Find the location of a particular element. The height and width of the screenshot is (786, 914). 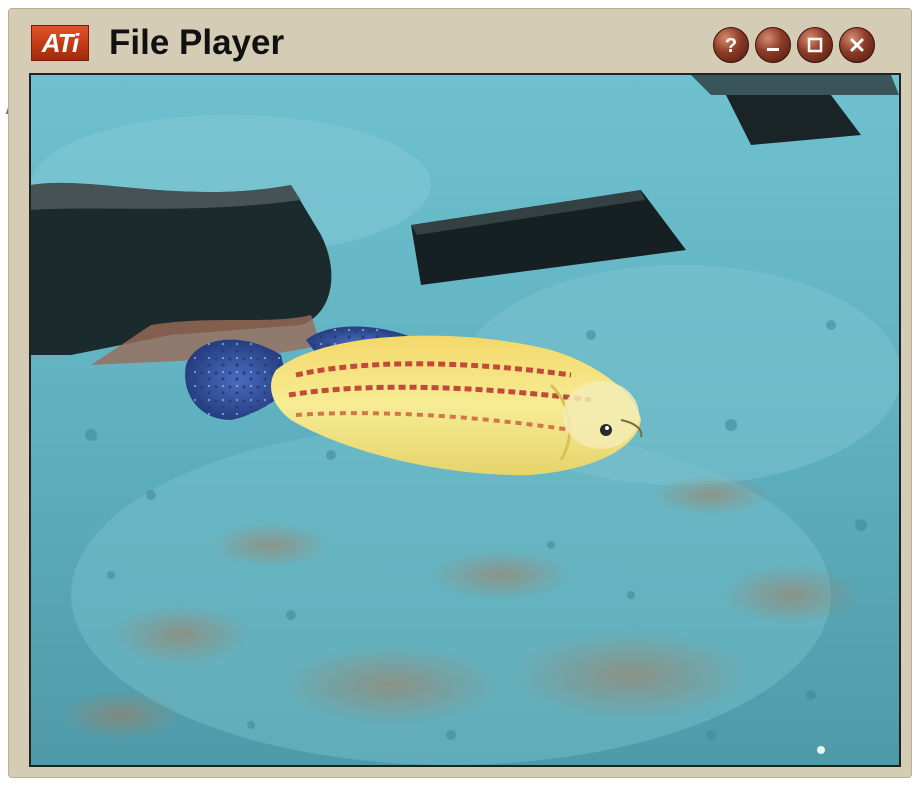

help-button: ? is located at coordinates (731, 45).